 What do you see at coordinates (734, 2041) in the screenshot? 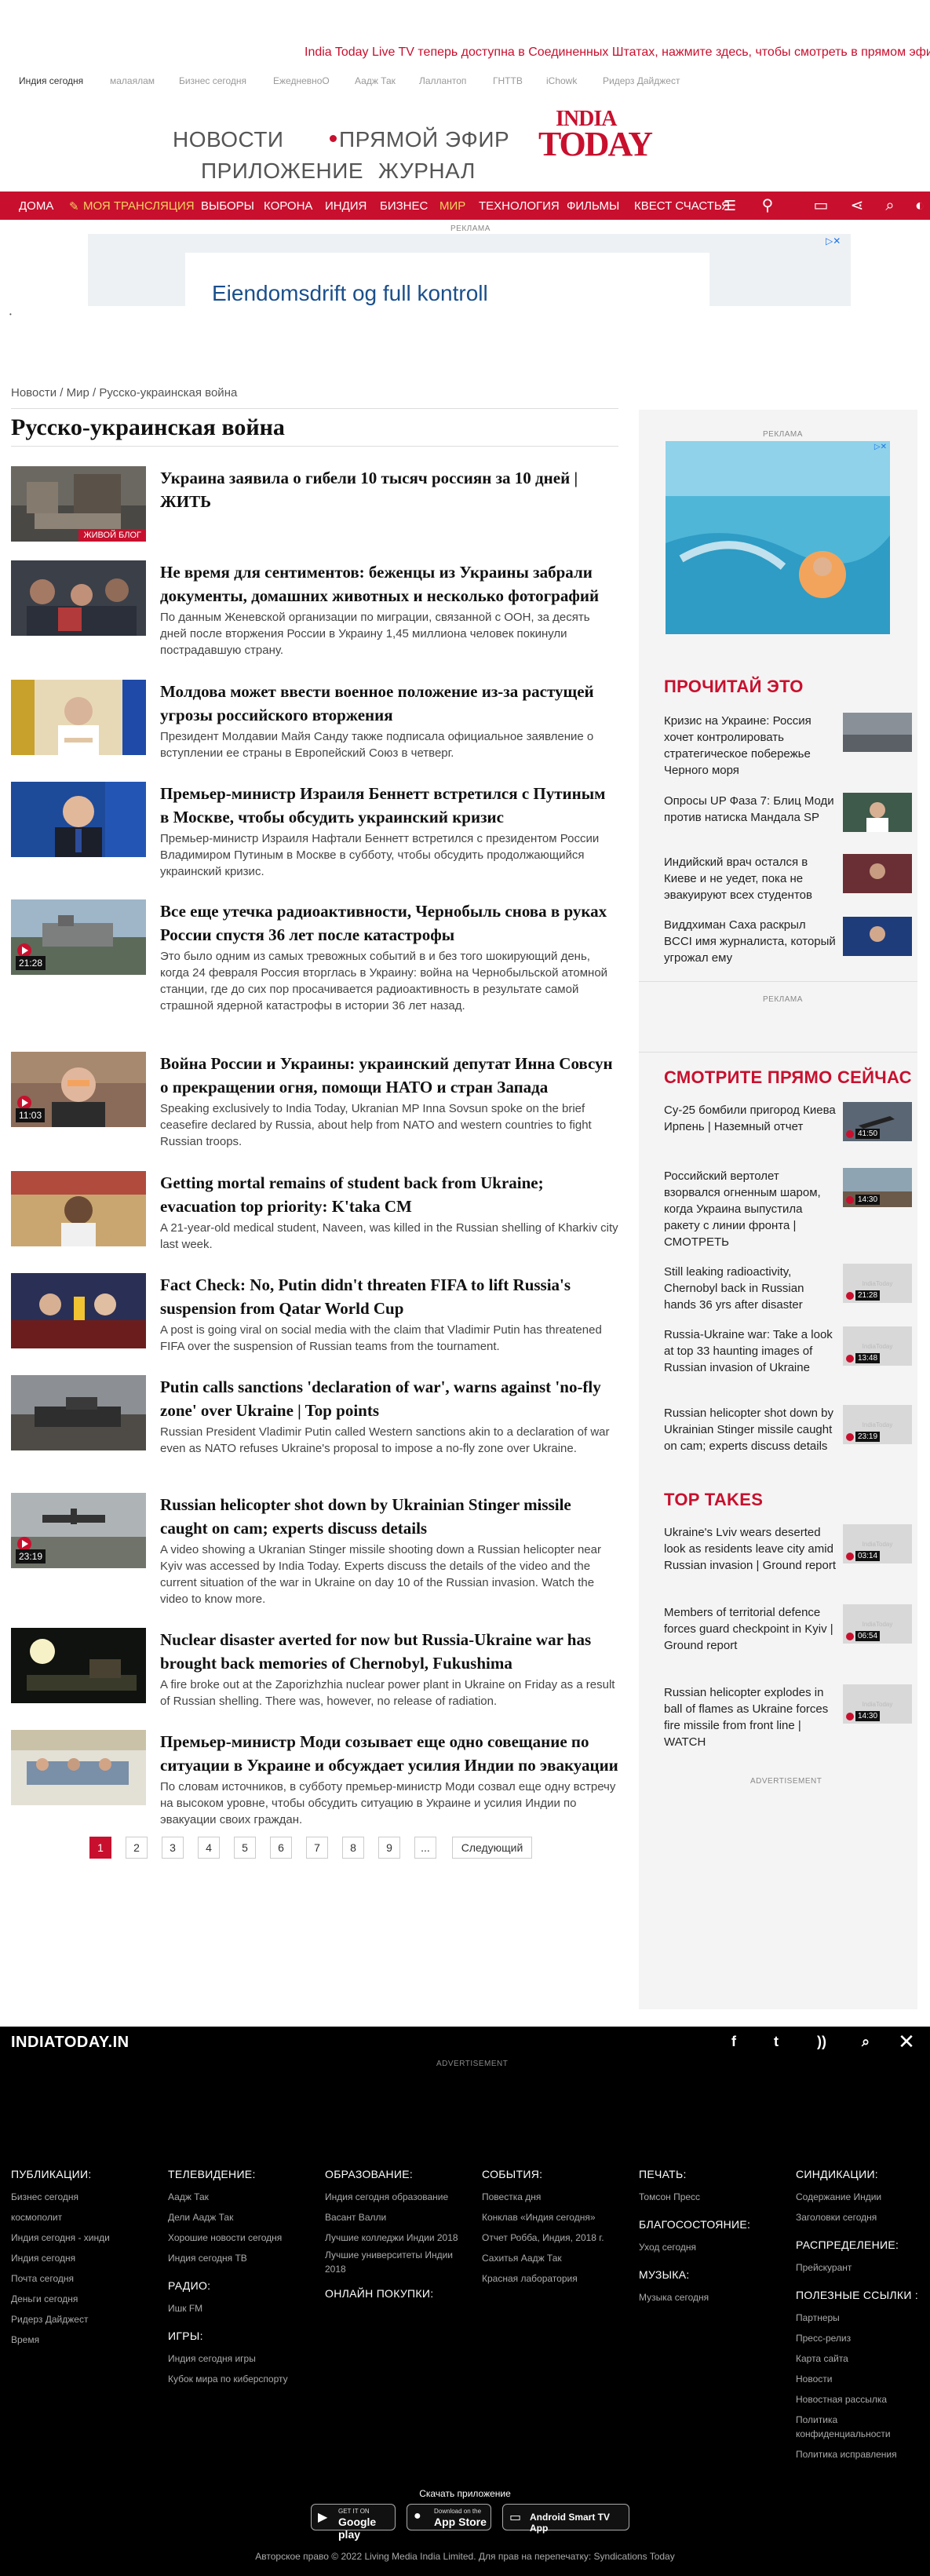
I see `facebook-icon: f` at bounding box center [734, 2041].